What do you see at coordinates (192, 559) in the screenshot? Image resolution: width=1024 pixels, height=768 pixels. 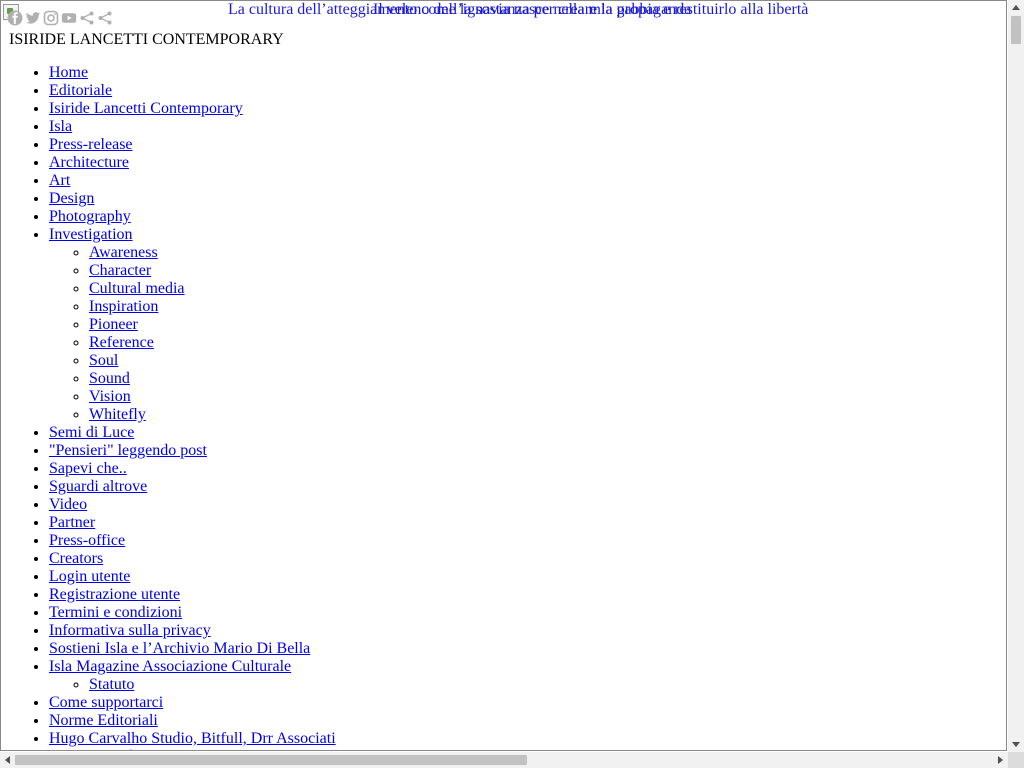 I see `menu-item: Creators` at bounding box center [192, 559].